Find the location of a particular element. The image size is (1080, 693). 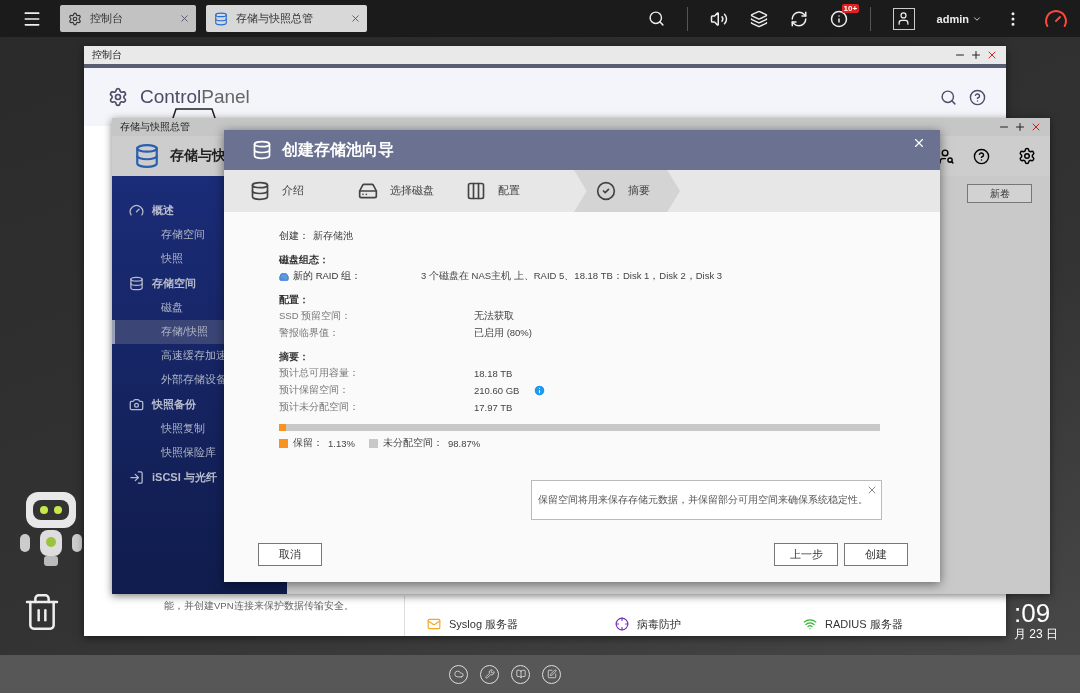

legend-label: 未分配空间： is located at coordinates (412, 443).